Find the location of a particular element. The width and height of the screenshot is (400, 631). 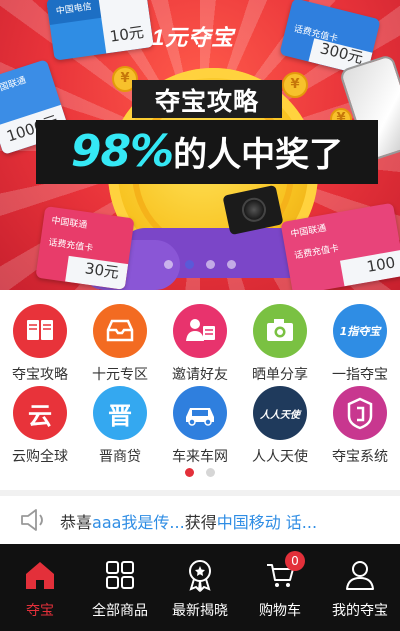

category-item-angel: 人人天使 人人天使 is located at coordinates (280, 426).